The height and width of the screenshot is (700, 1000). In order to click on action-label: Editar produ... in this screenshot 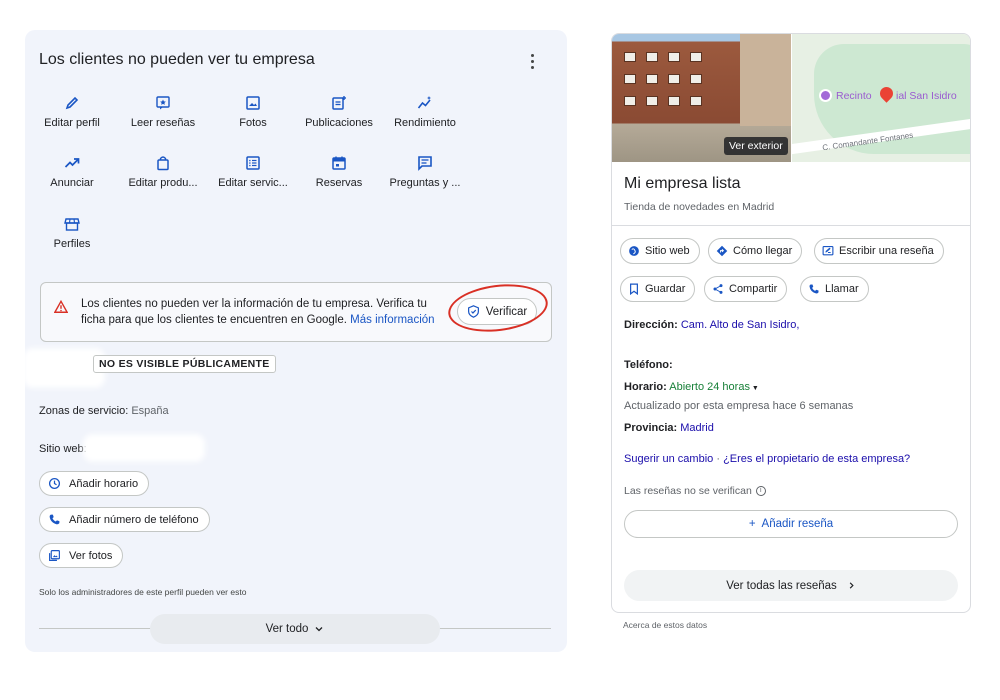, I will do `click(163, 183)`.